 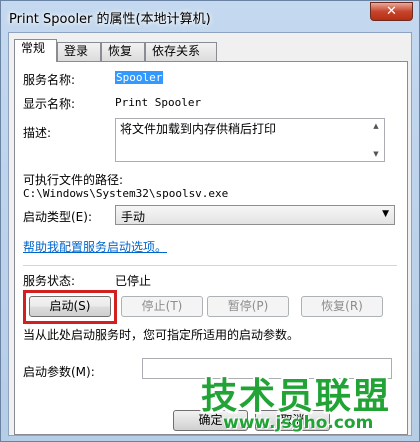 I want to click on status-value: 已停止, so click(x=133, y=281).